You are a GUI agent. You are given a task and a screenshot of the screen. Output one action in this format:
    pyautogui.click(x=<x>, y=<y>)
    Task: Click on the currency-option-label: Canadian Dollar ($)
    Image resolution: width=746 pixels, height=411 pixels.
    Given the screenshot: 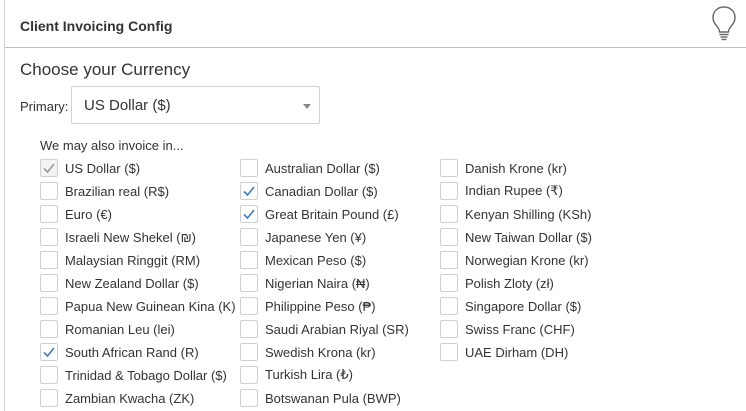 What is the action you would take?
    pyautogui.click(x=321, y=191)
    